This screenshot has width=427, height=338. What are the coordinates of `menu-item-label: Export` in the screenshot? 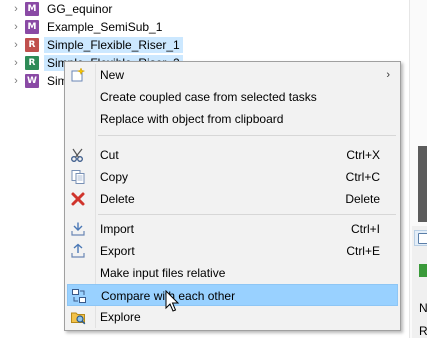 It's located at (117, 251).